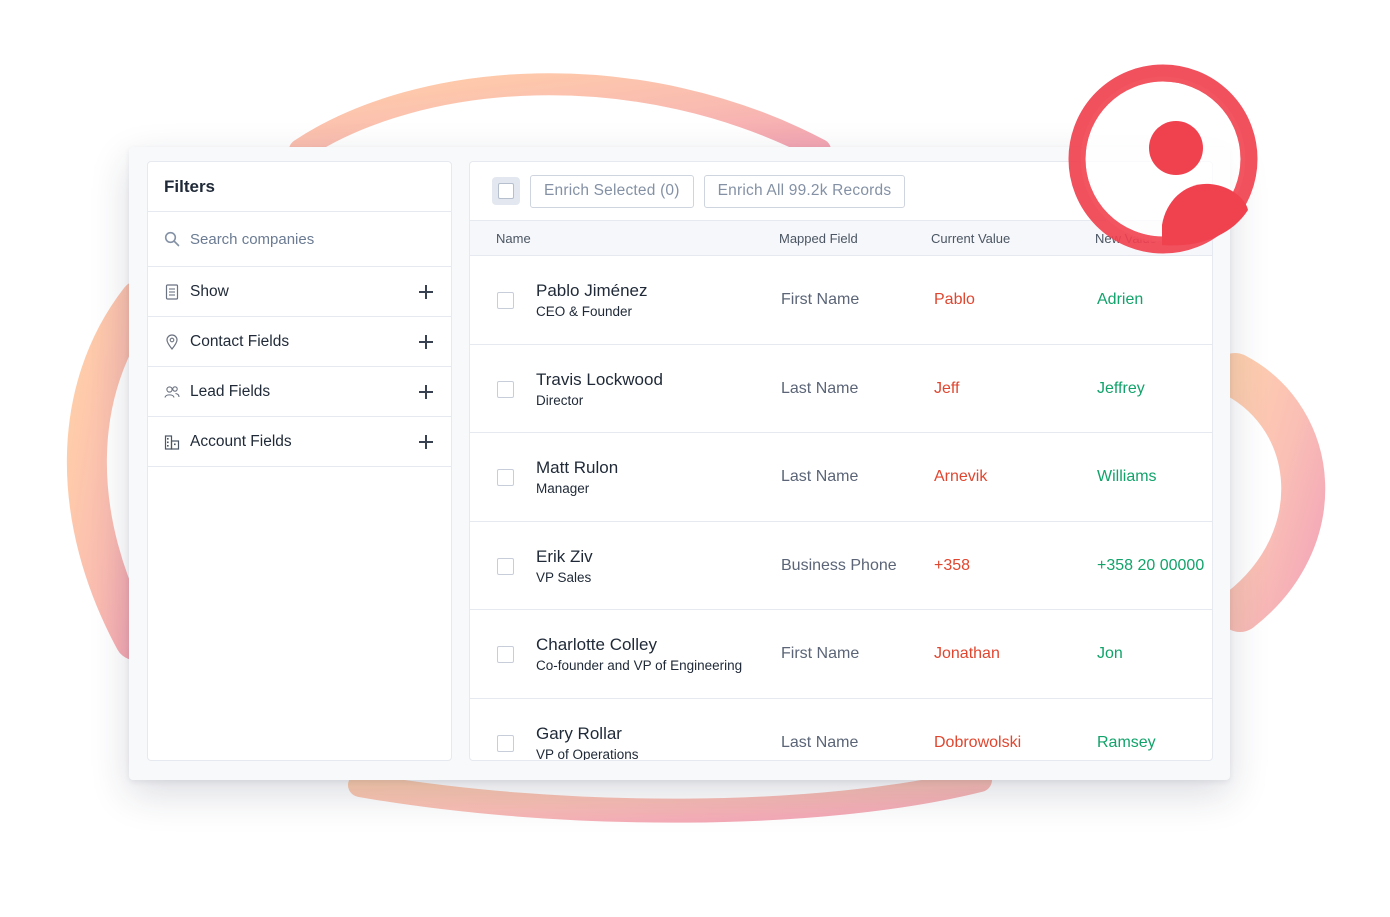  What do you see at coordinates (564, 556) in the screenshot?
I see `person-name: Erik Ziv` at bounding box center [564, 556].